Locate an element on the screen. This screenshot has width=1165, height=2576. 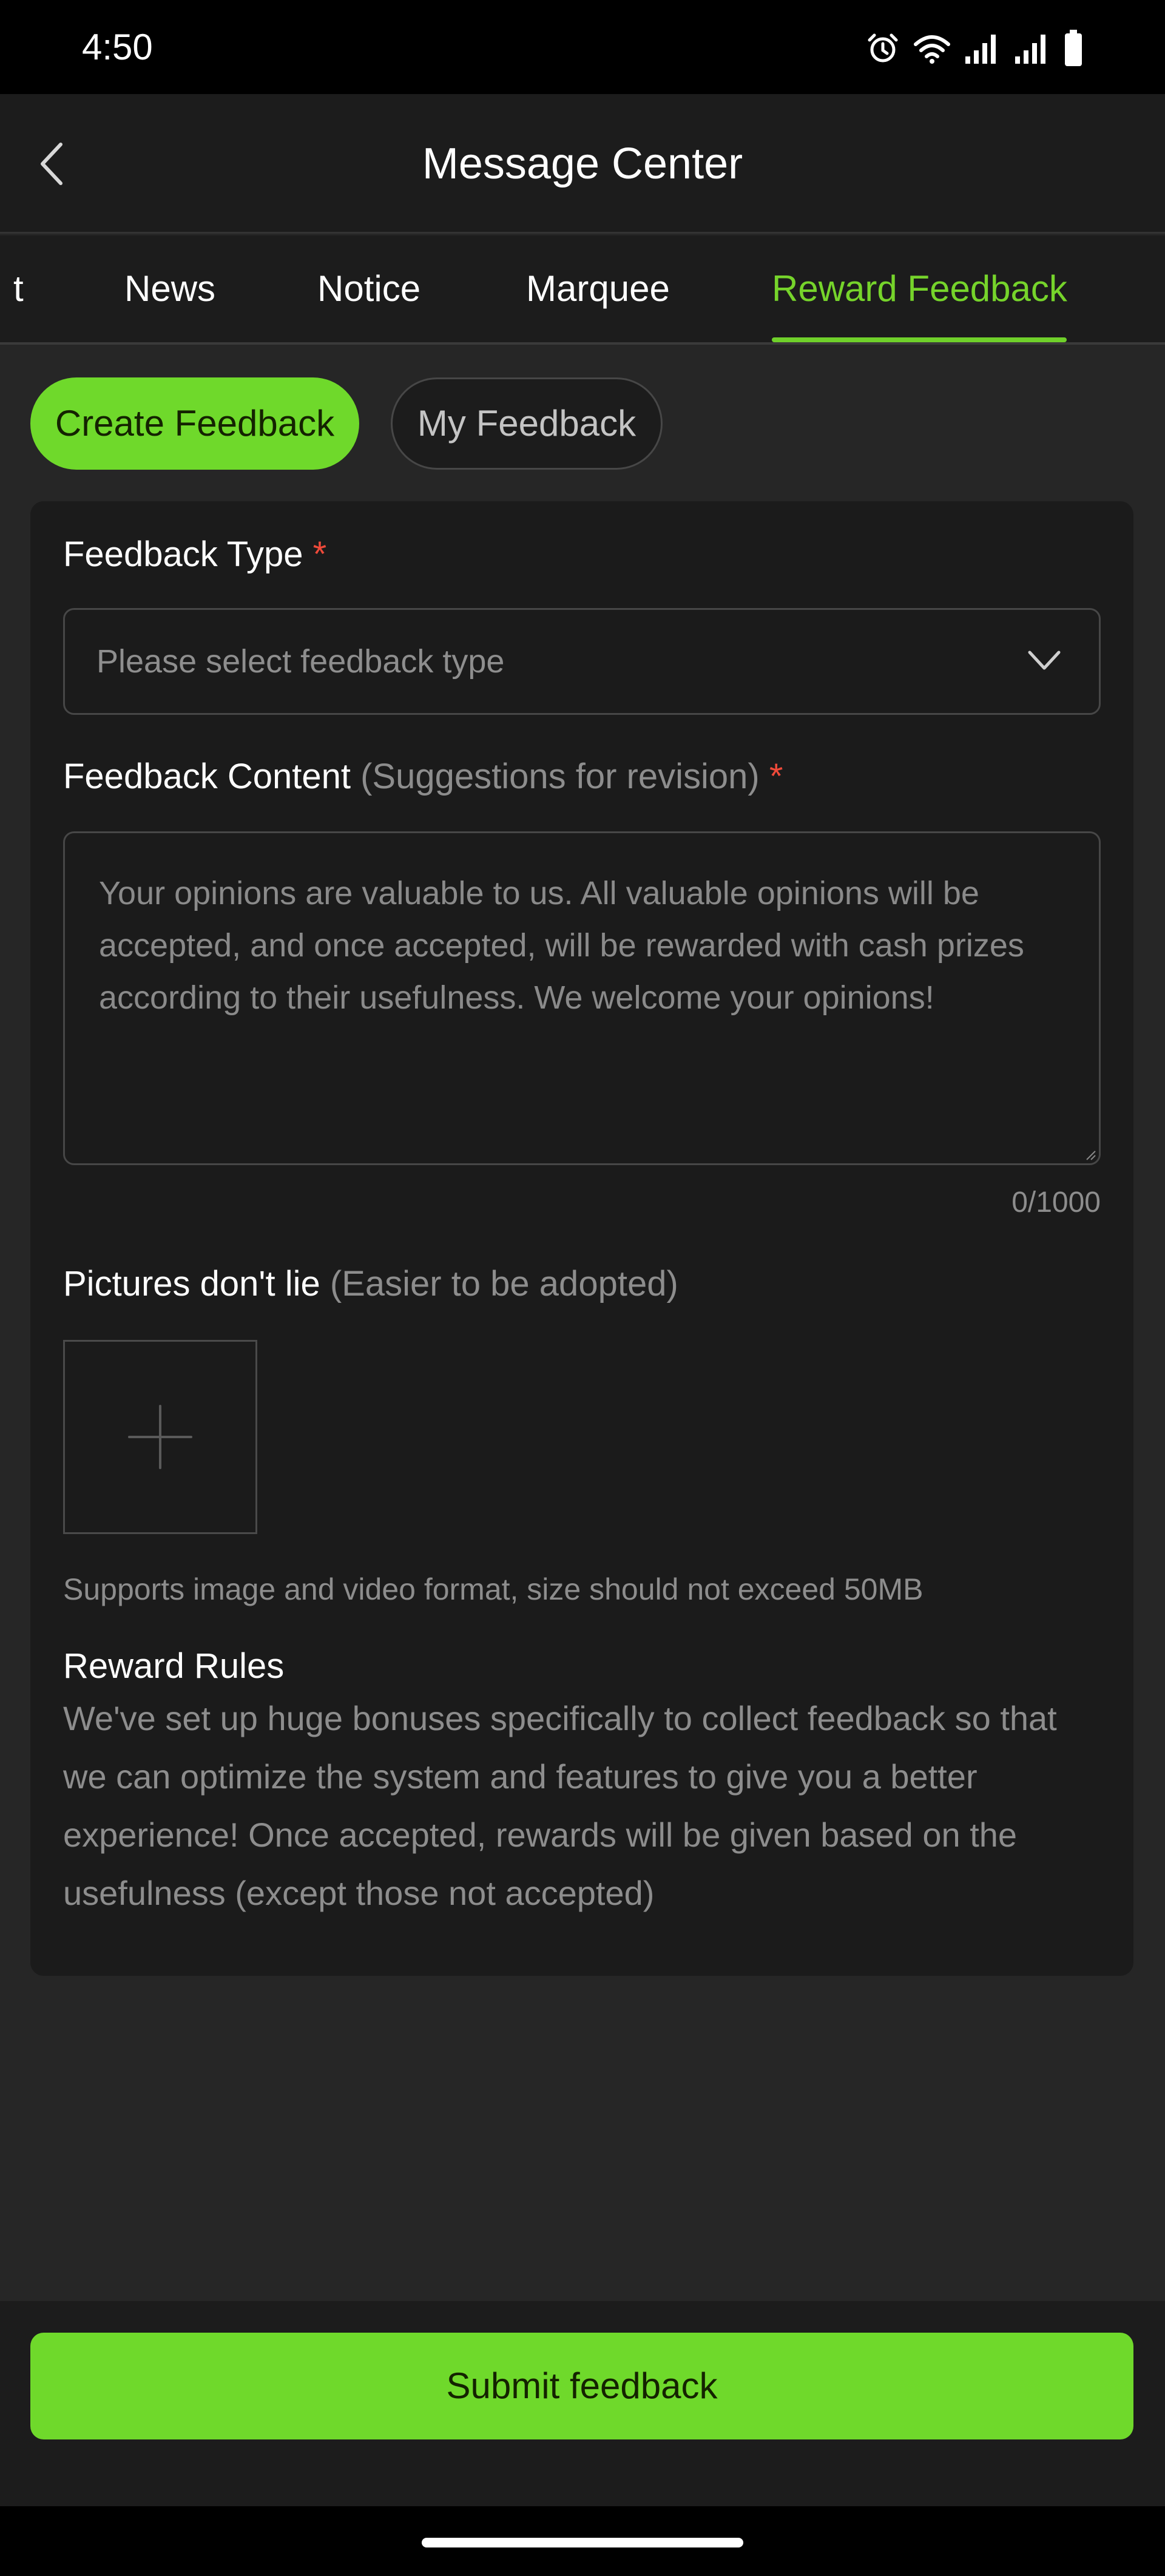
status-time: 4:50 is located at coordinates (118, 47).